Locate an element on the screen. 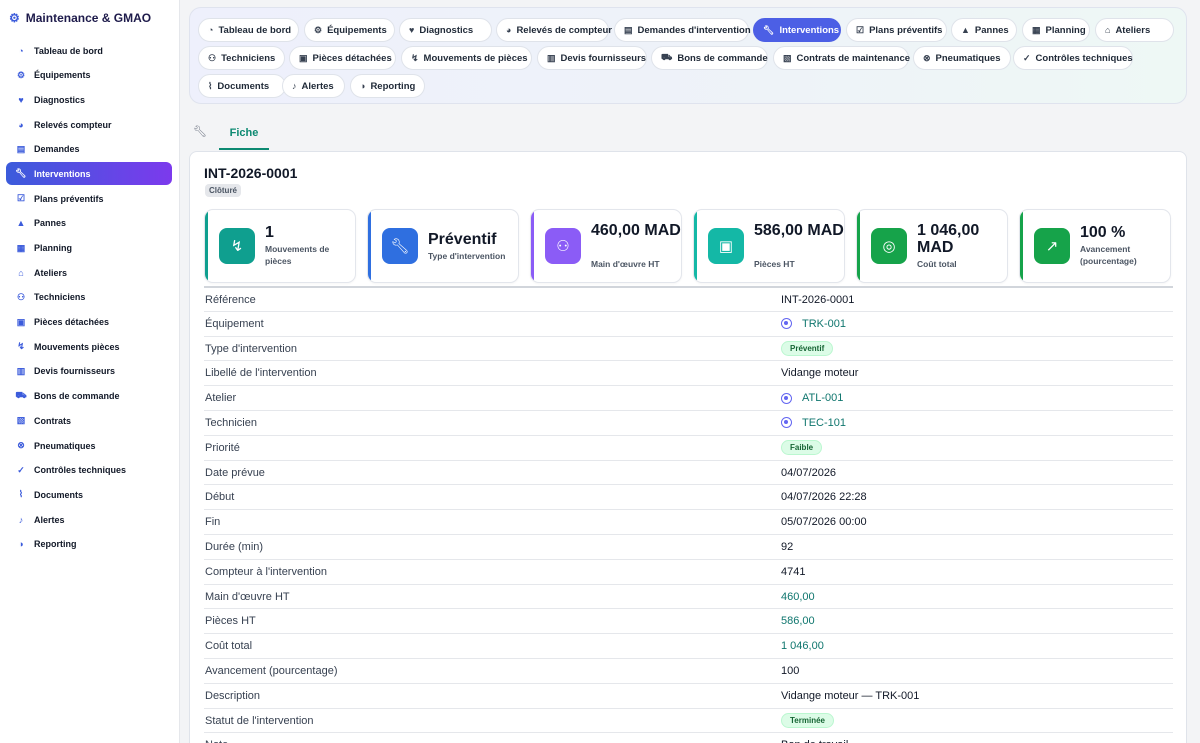 The image size is (1200, 743). sidebar-item-ateliers: ⌂ Ateliers is located at coordinates (89, 272).